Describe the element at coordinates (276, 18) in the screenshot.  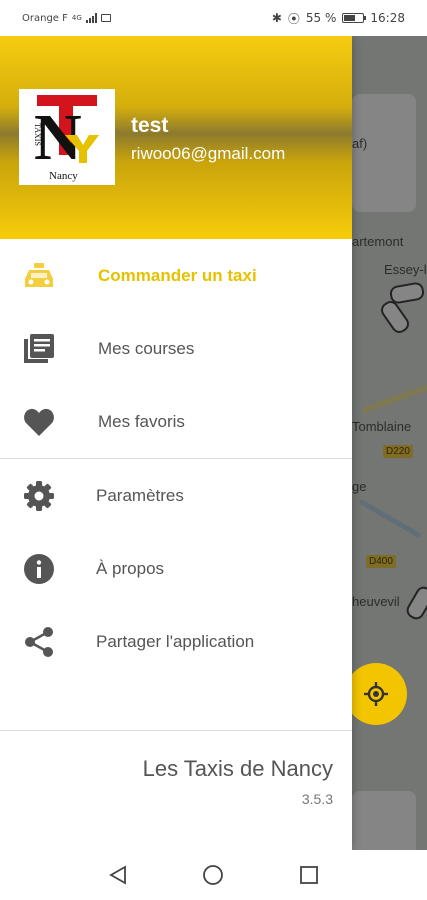
I see `bluetooth-icon: ✱` at that location.